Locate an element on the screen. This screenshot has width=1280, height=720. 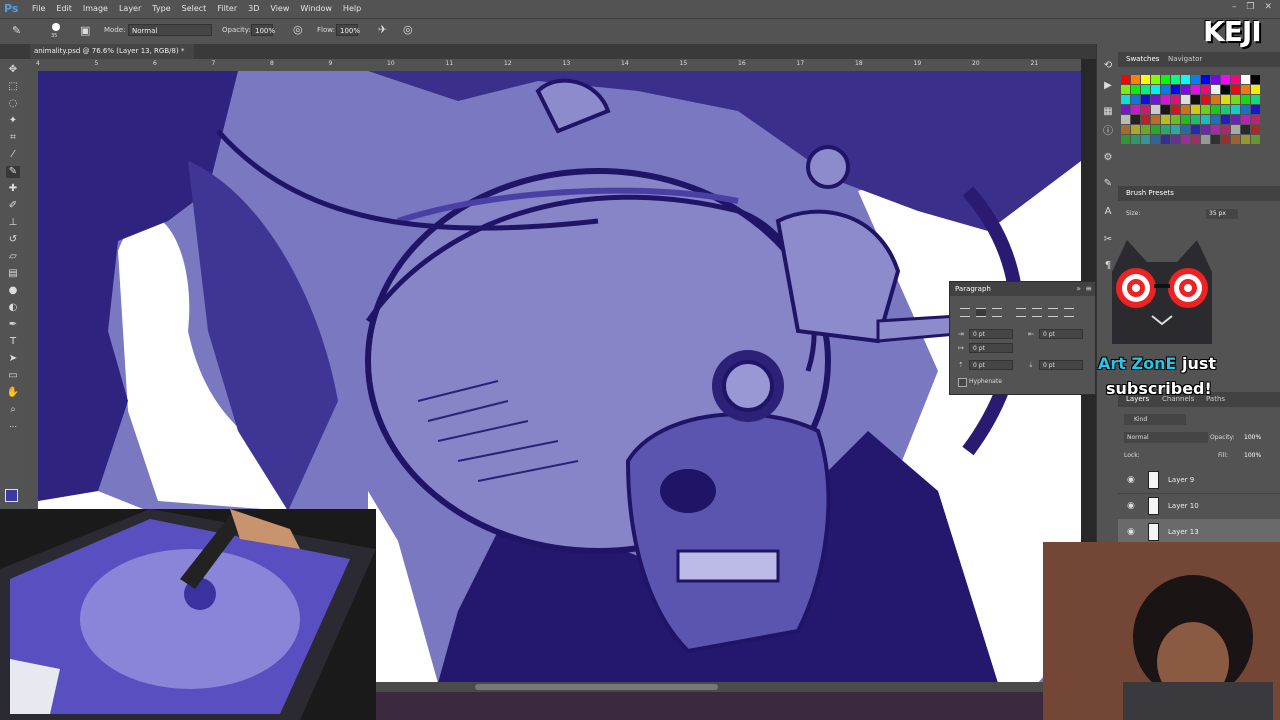
menu-file: File is located at coordinates (38, 8).